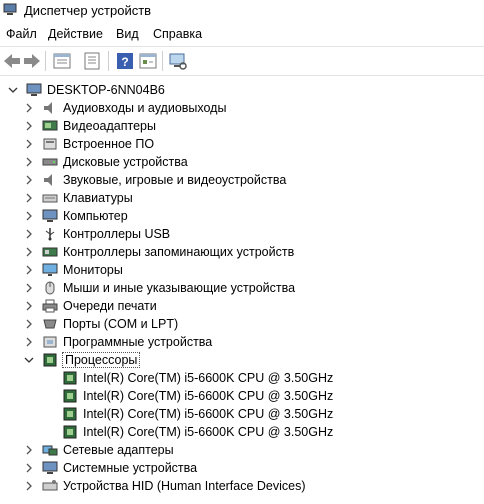 This screenshot has height=504, width=484. Describe the element at coordinates (178, 61) in the screenshot. I see `scan-icon` at that location.